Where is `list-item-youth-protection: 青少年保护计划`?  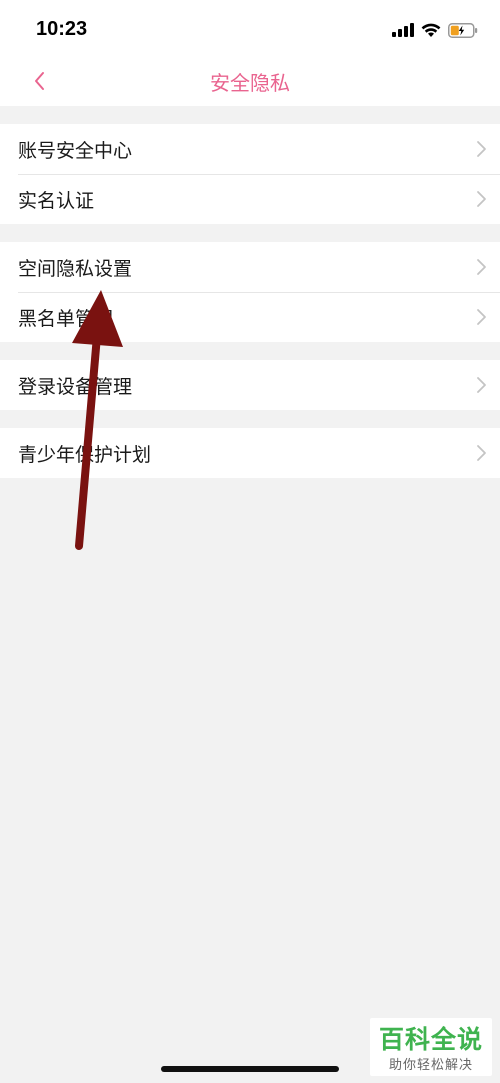
list-item-youth-protection: 青少年保护计划 is located at coordinates (250, 453).